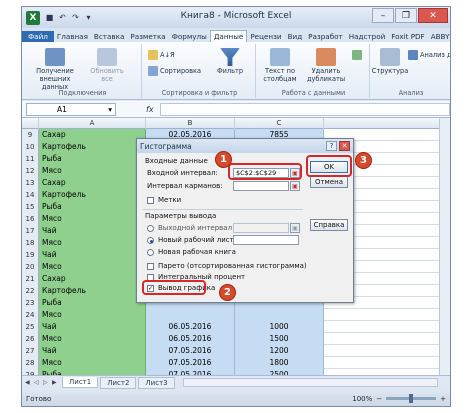  I want to click on help-icon: ?, so click(331, 146).